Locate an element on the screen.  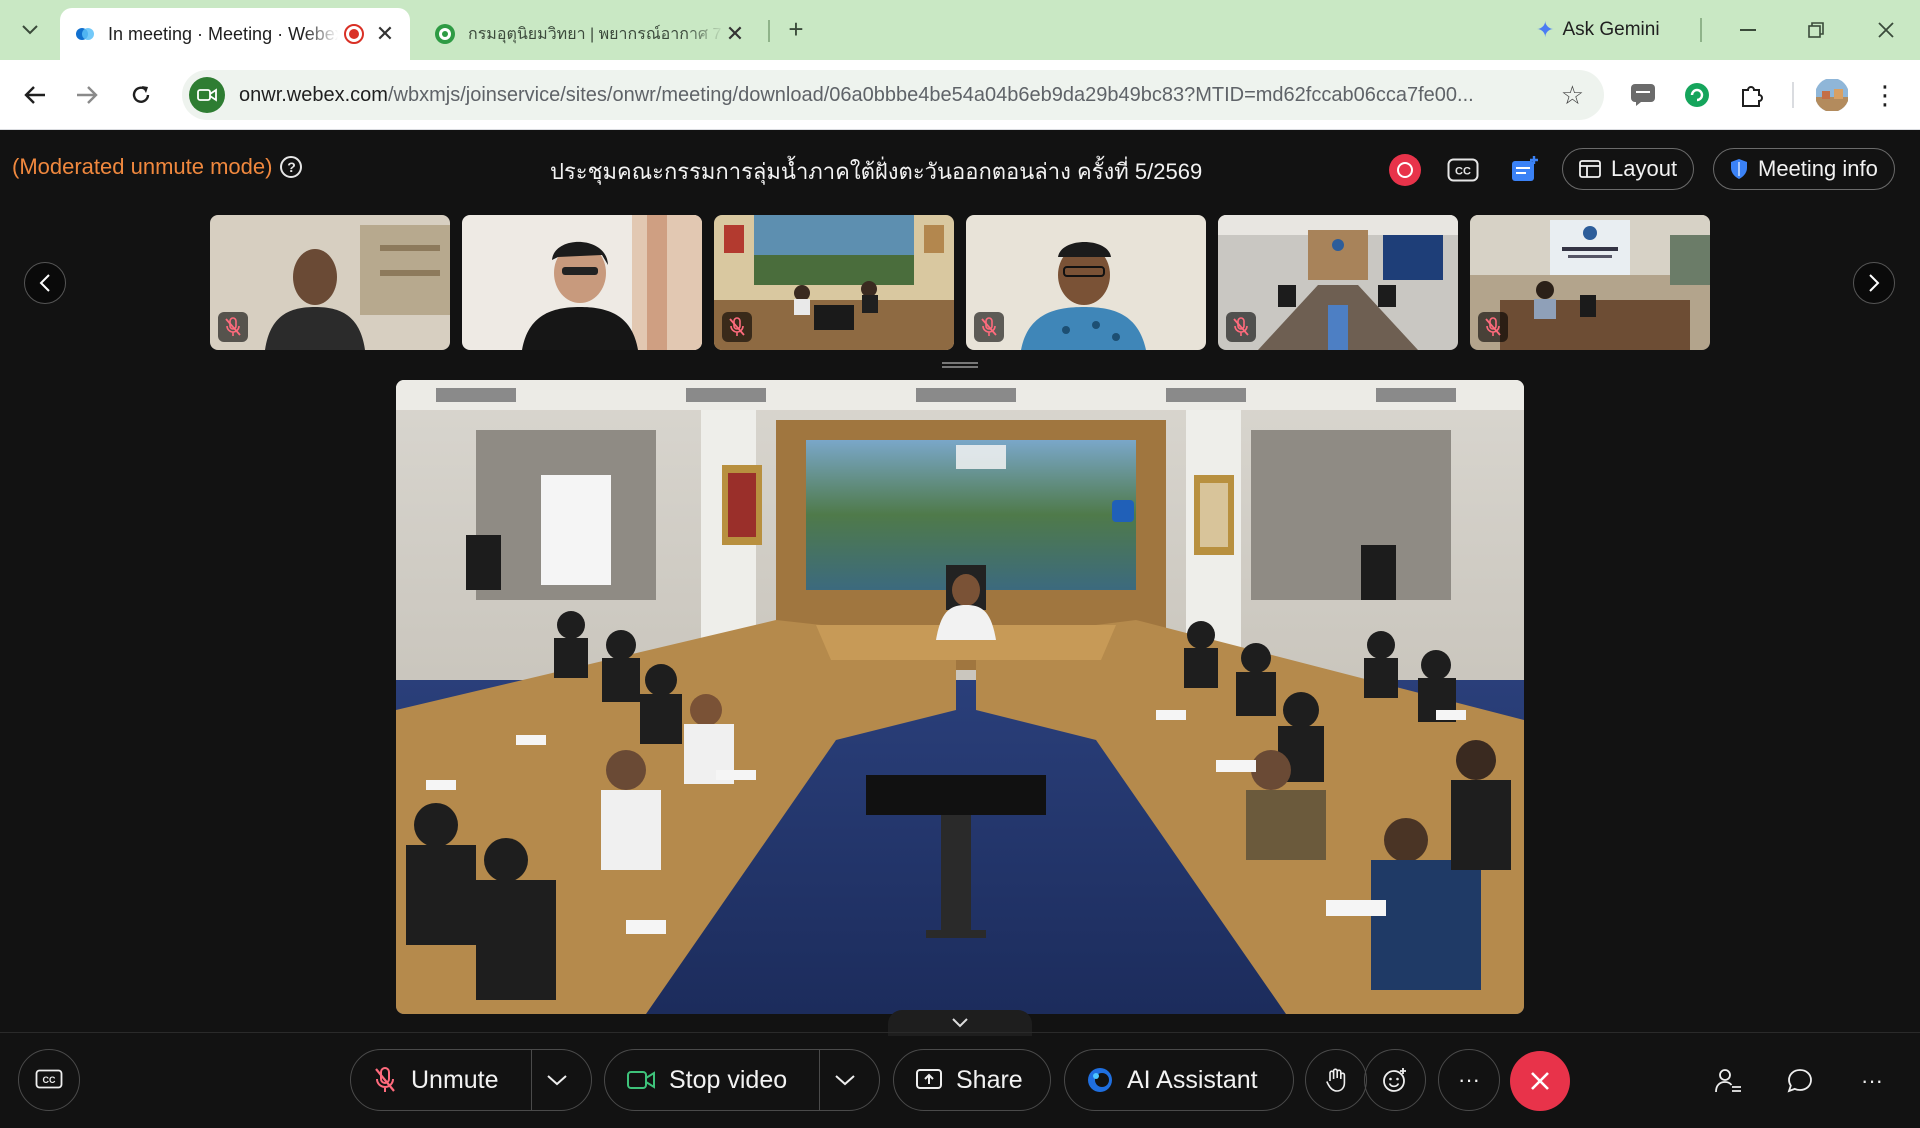
strip-previous-chevron-icon is located at coordinates (45, 283).